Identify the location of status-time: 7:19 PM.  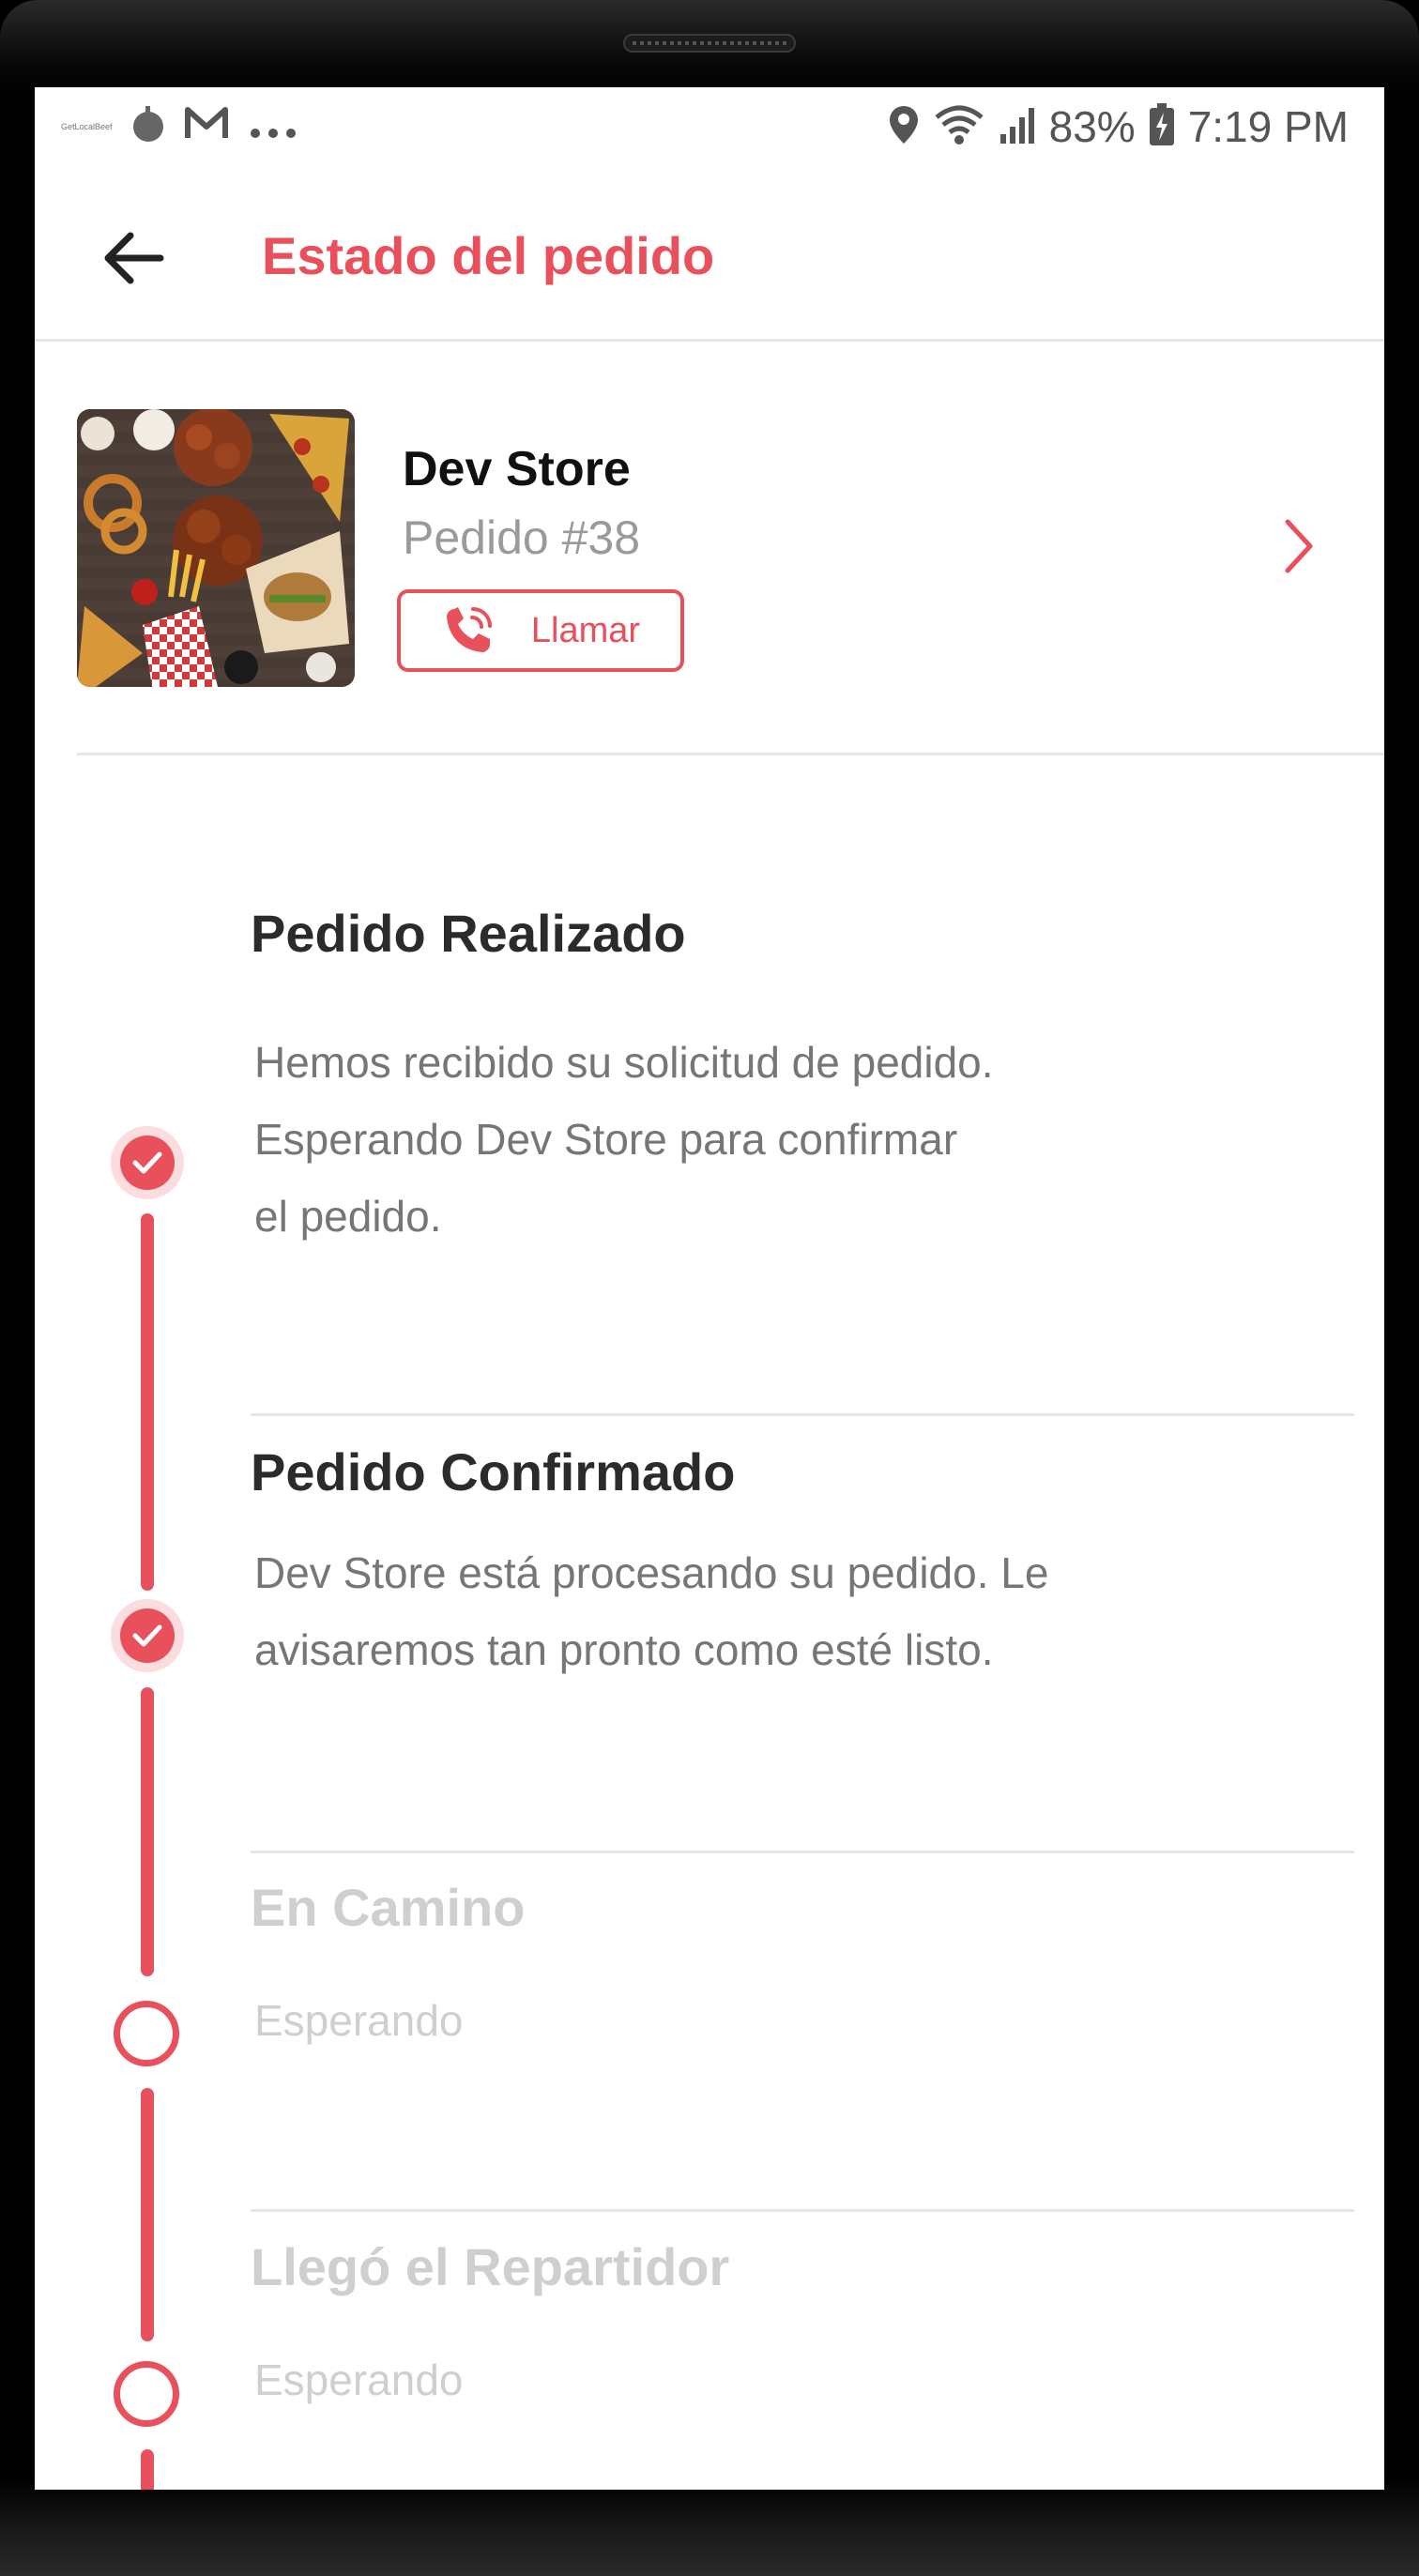
(1268, 126).